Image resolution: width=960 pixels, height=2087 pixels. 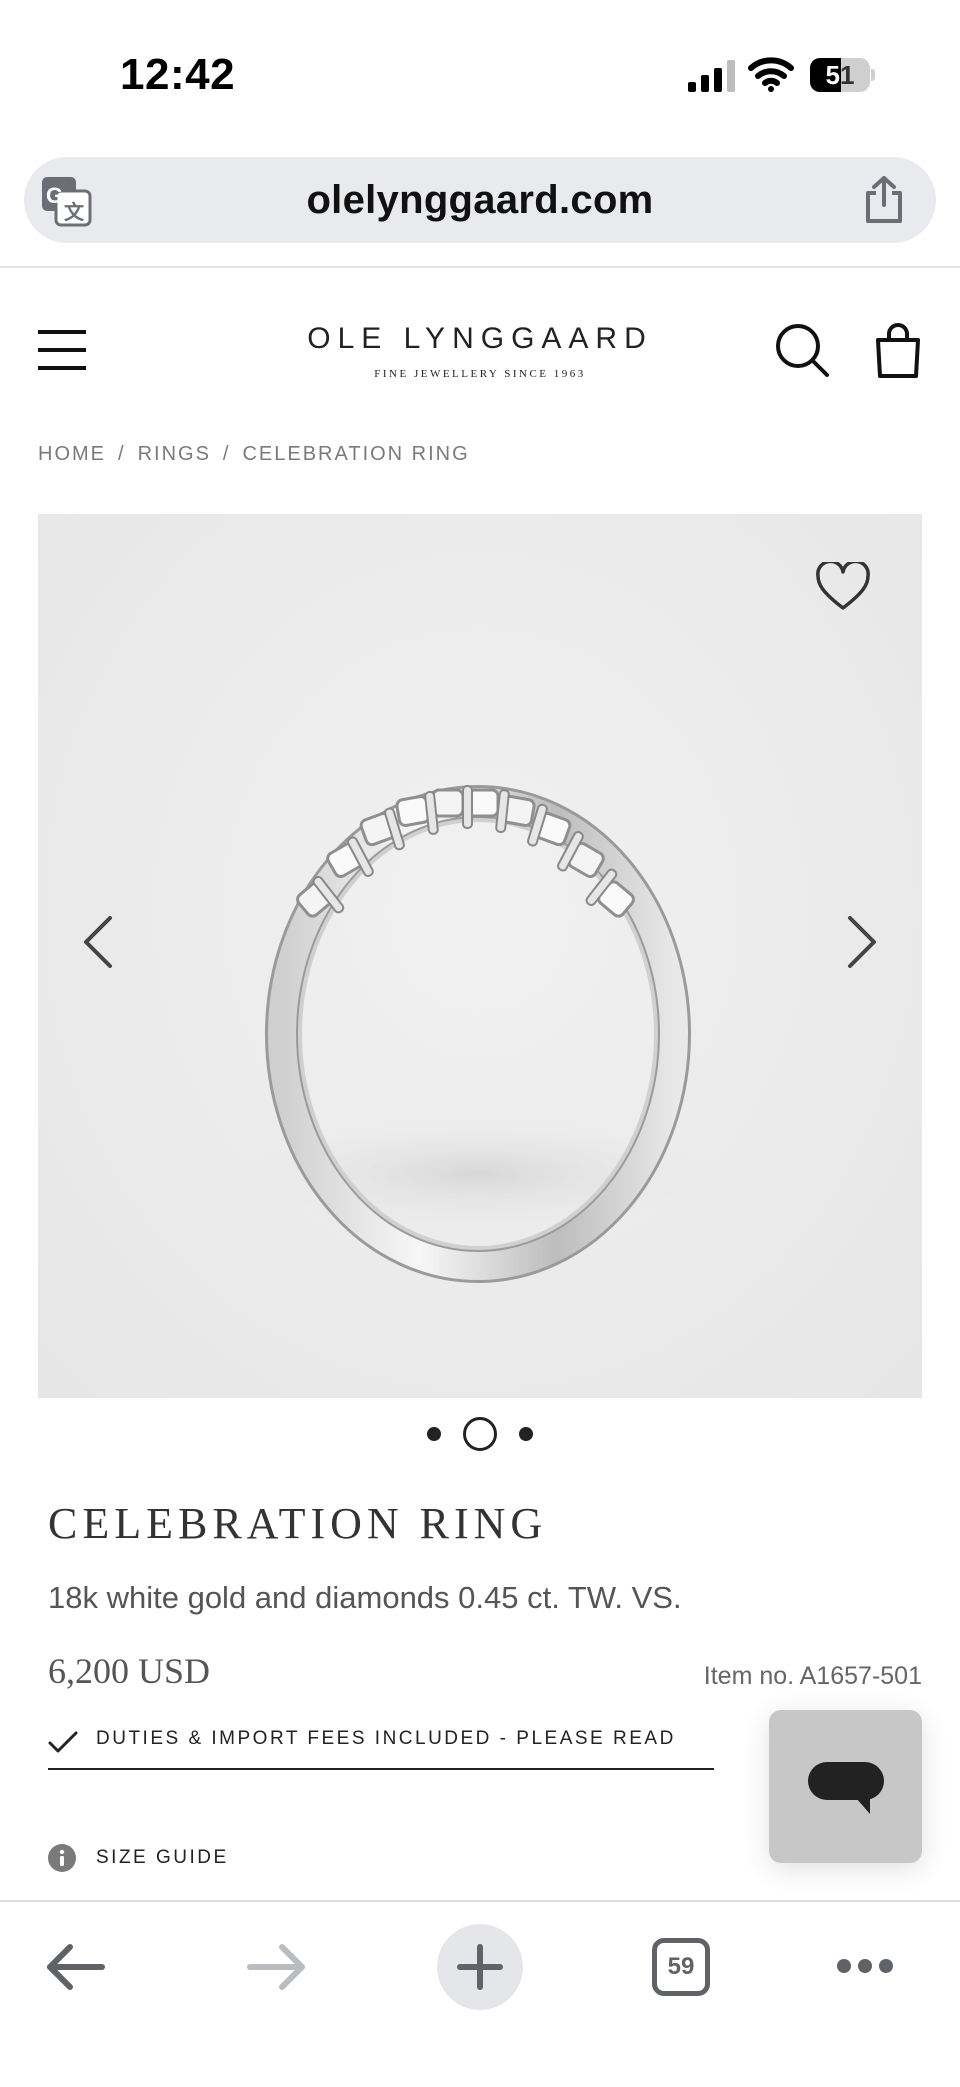 I want to click on size-guide-label: SIZE GUIDE, so click(x=162, y=1857).